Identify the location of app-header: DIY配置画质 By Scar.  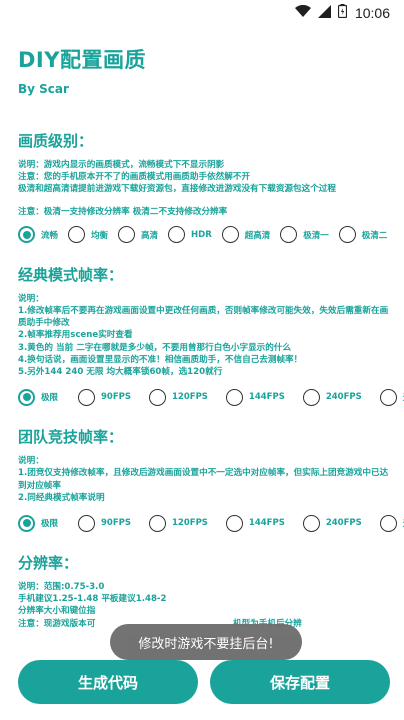
(82, 70).